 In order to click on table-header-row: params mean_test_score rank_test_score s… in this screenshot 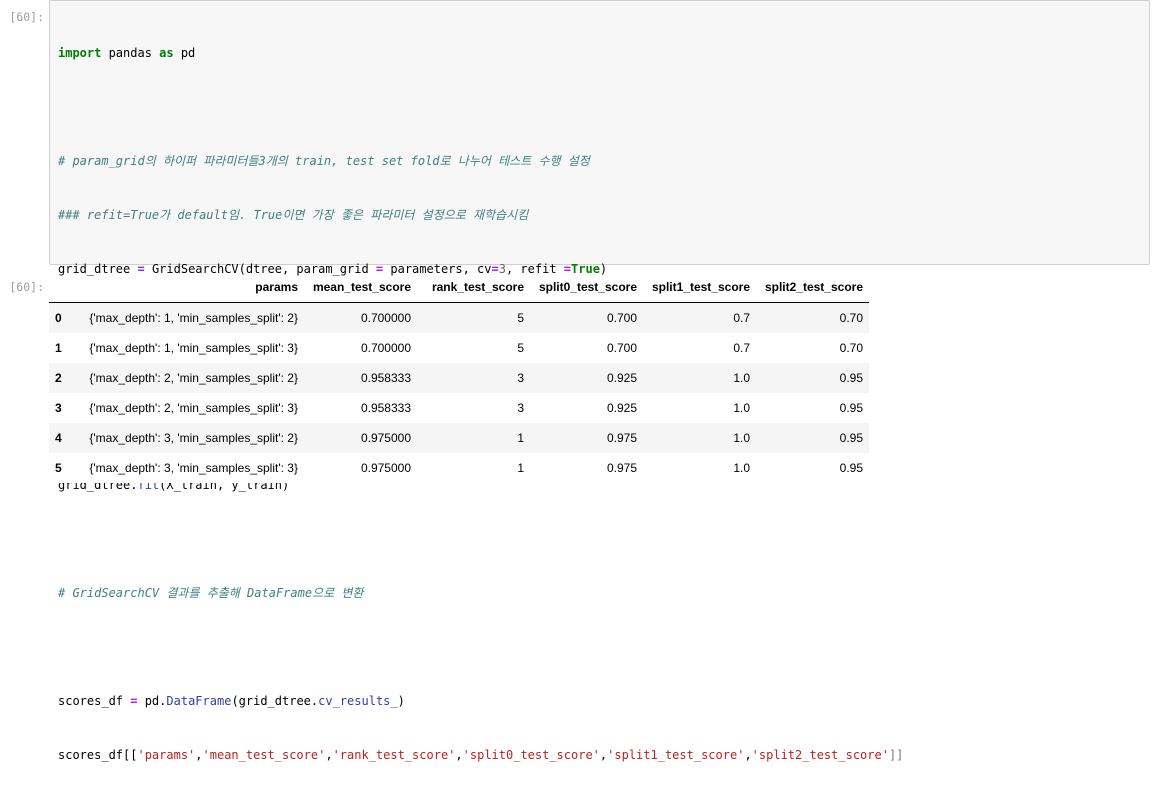, I will do `click(459, 287)`.